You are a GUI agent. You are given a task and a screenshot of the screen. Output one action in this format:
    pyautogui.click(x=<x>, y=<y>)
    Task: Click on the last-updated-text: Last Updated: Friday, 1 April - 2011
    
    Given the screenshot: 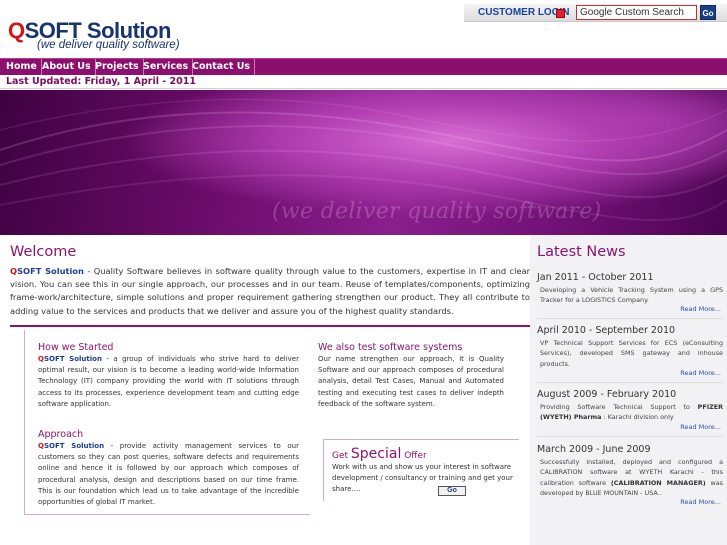 What is the action you would take?
    pyautogui.click(x=101, y=81)
    